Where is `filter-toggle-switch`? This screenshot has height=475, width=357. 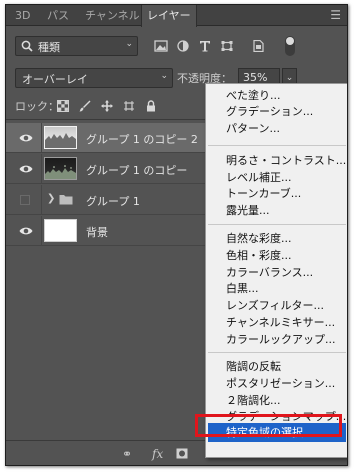
filter-toggle-switch is located at coordinates (290, 46).